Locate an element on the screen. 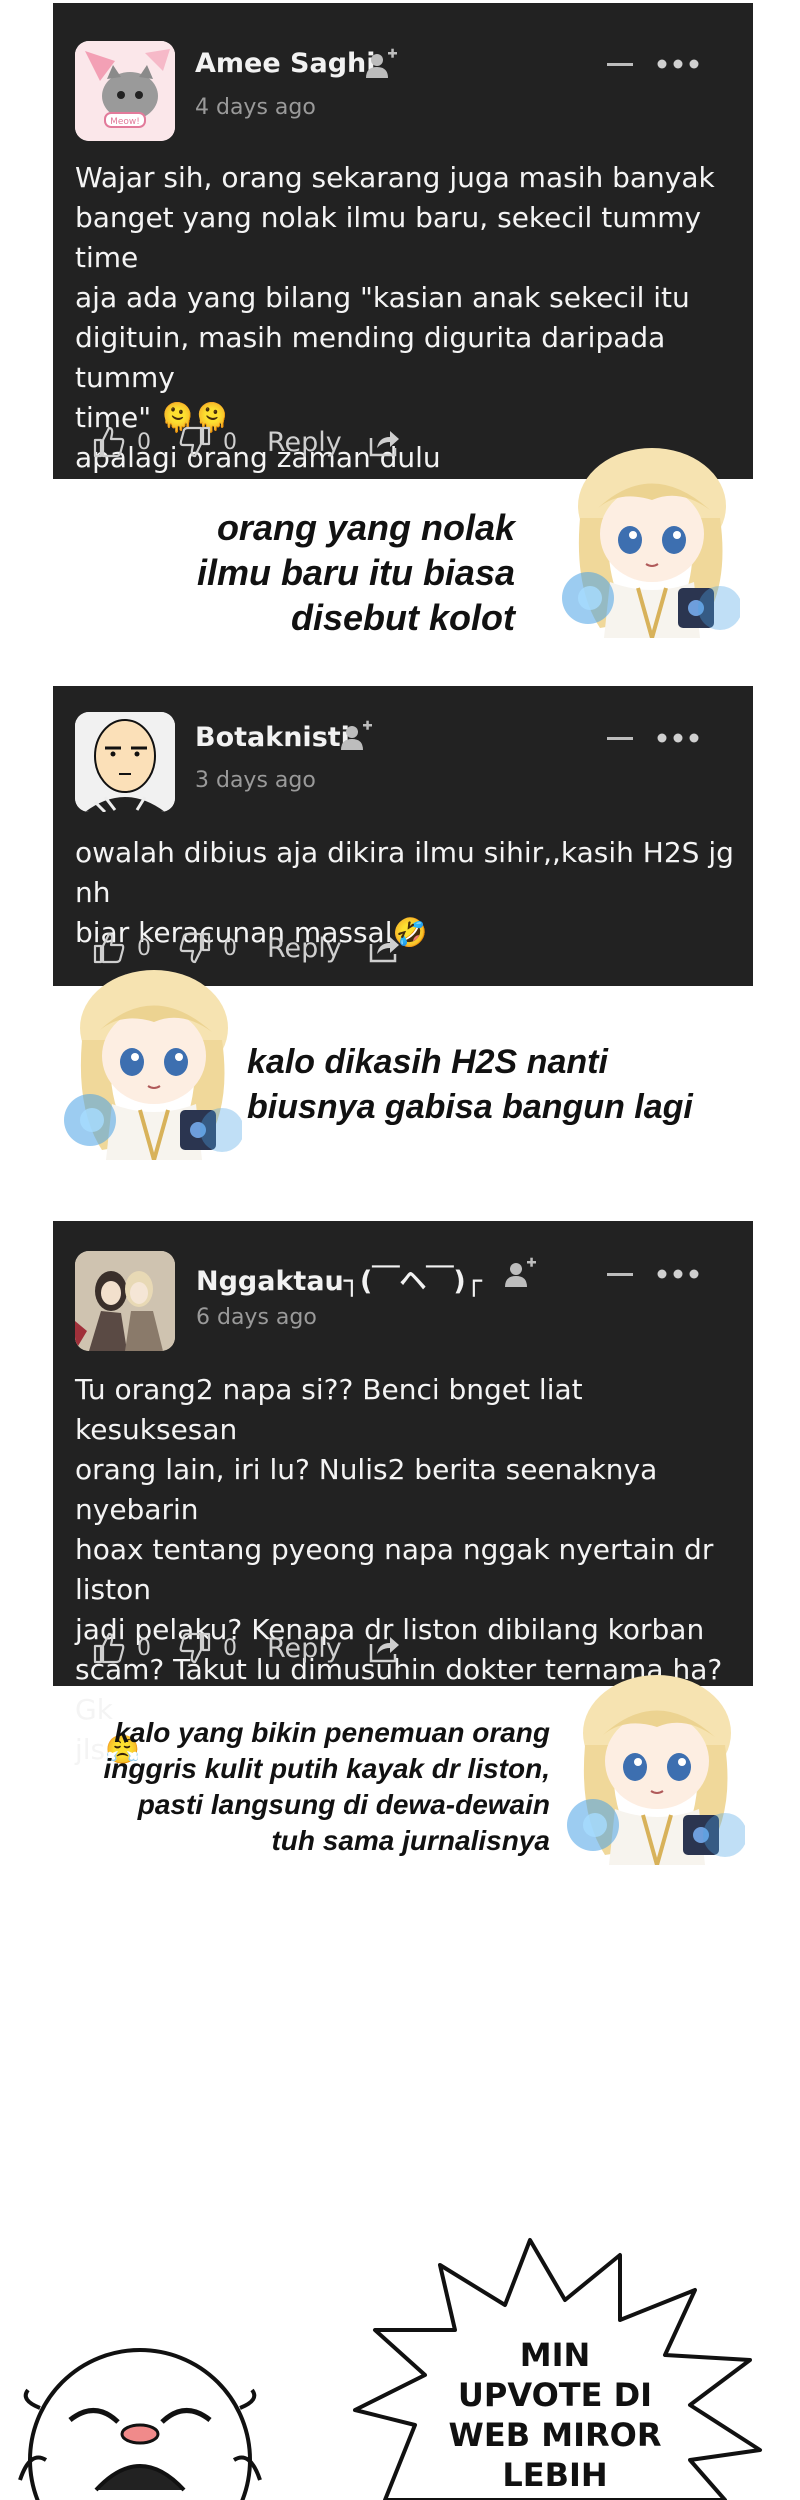 The width and height of the screenshot is (800, 2500). crying-face-illustration is located at coordinates (140, 2424).